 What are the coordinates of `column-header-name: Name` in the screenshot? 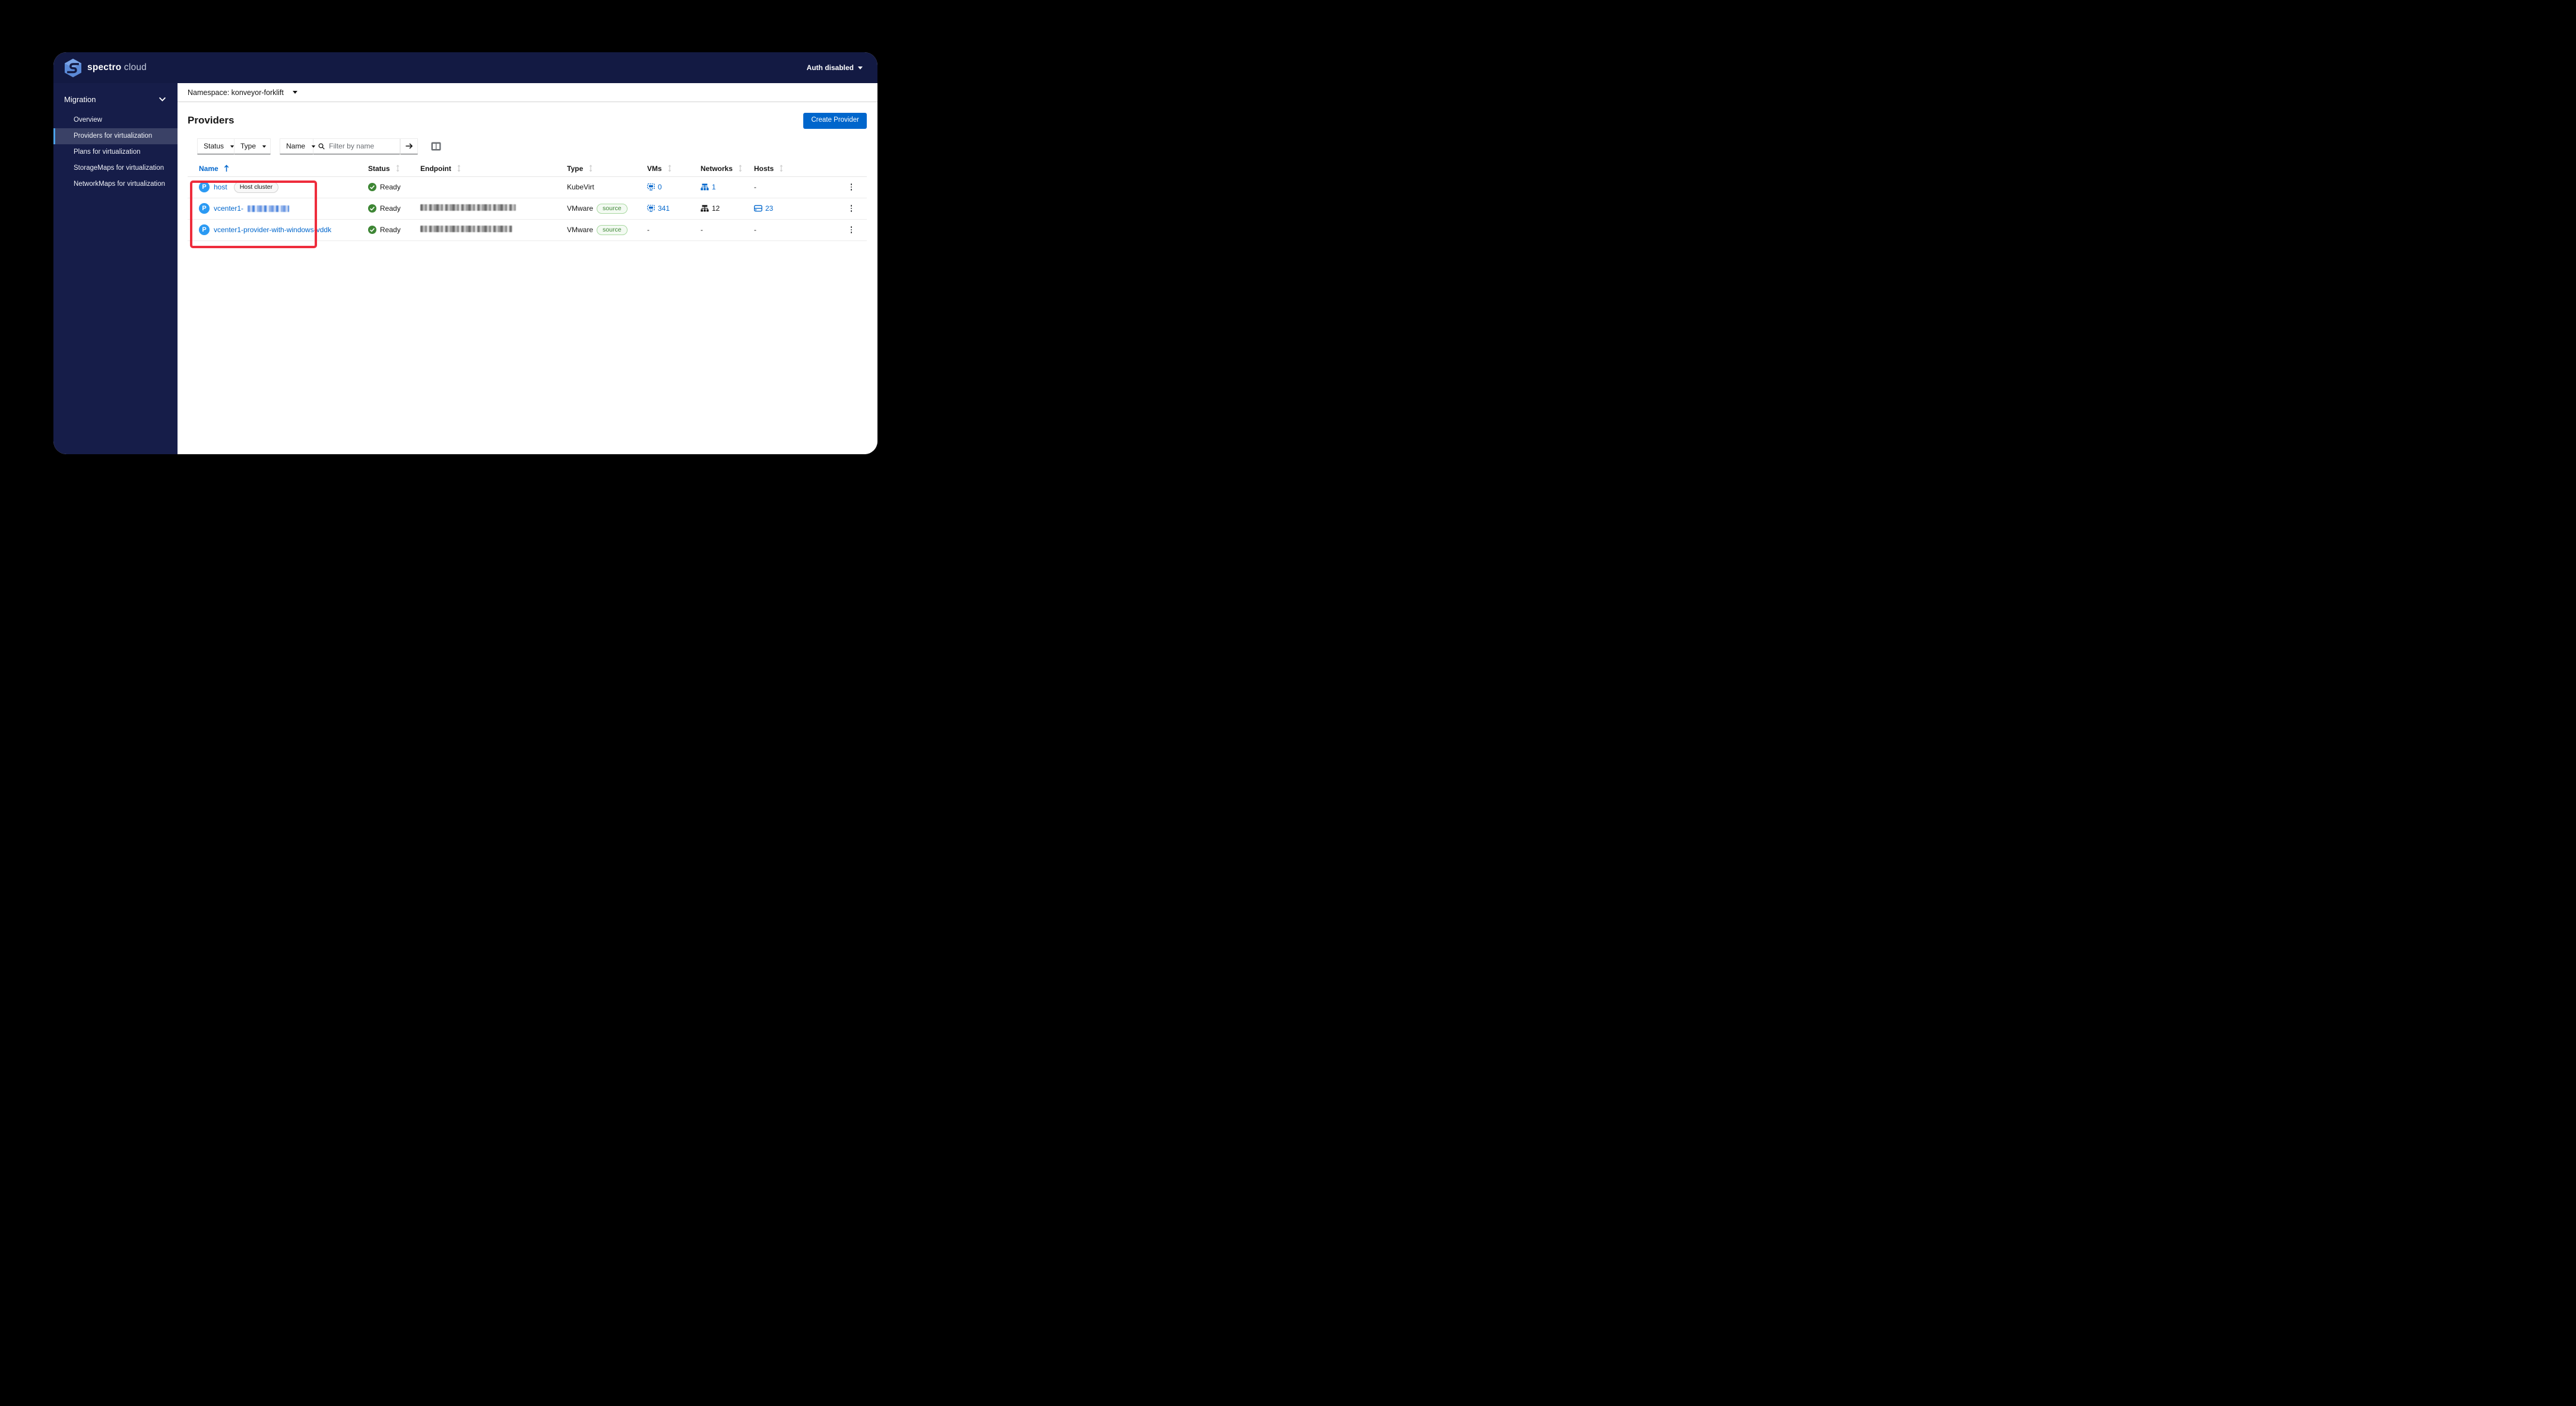 It's located at (278, 168).